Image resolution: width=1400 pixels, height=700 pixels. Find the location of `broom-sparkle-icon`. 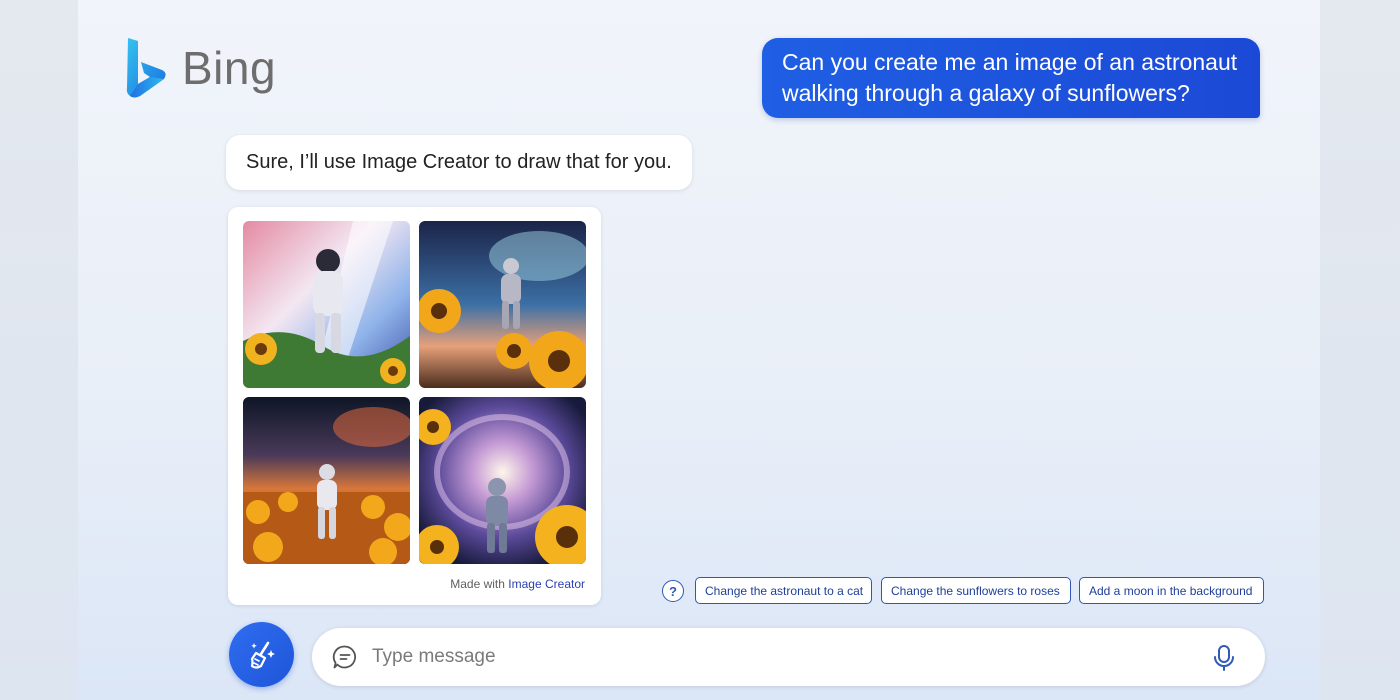

broom-sparkle-icon is located at coordinates (262, 655).